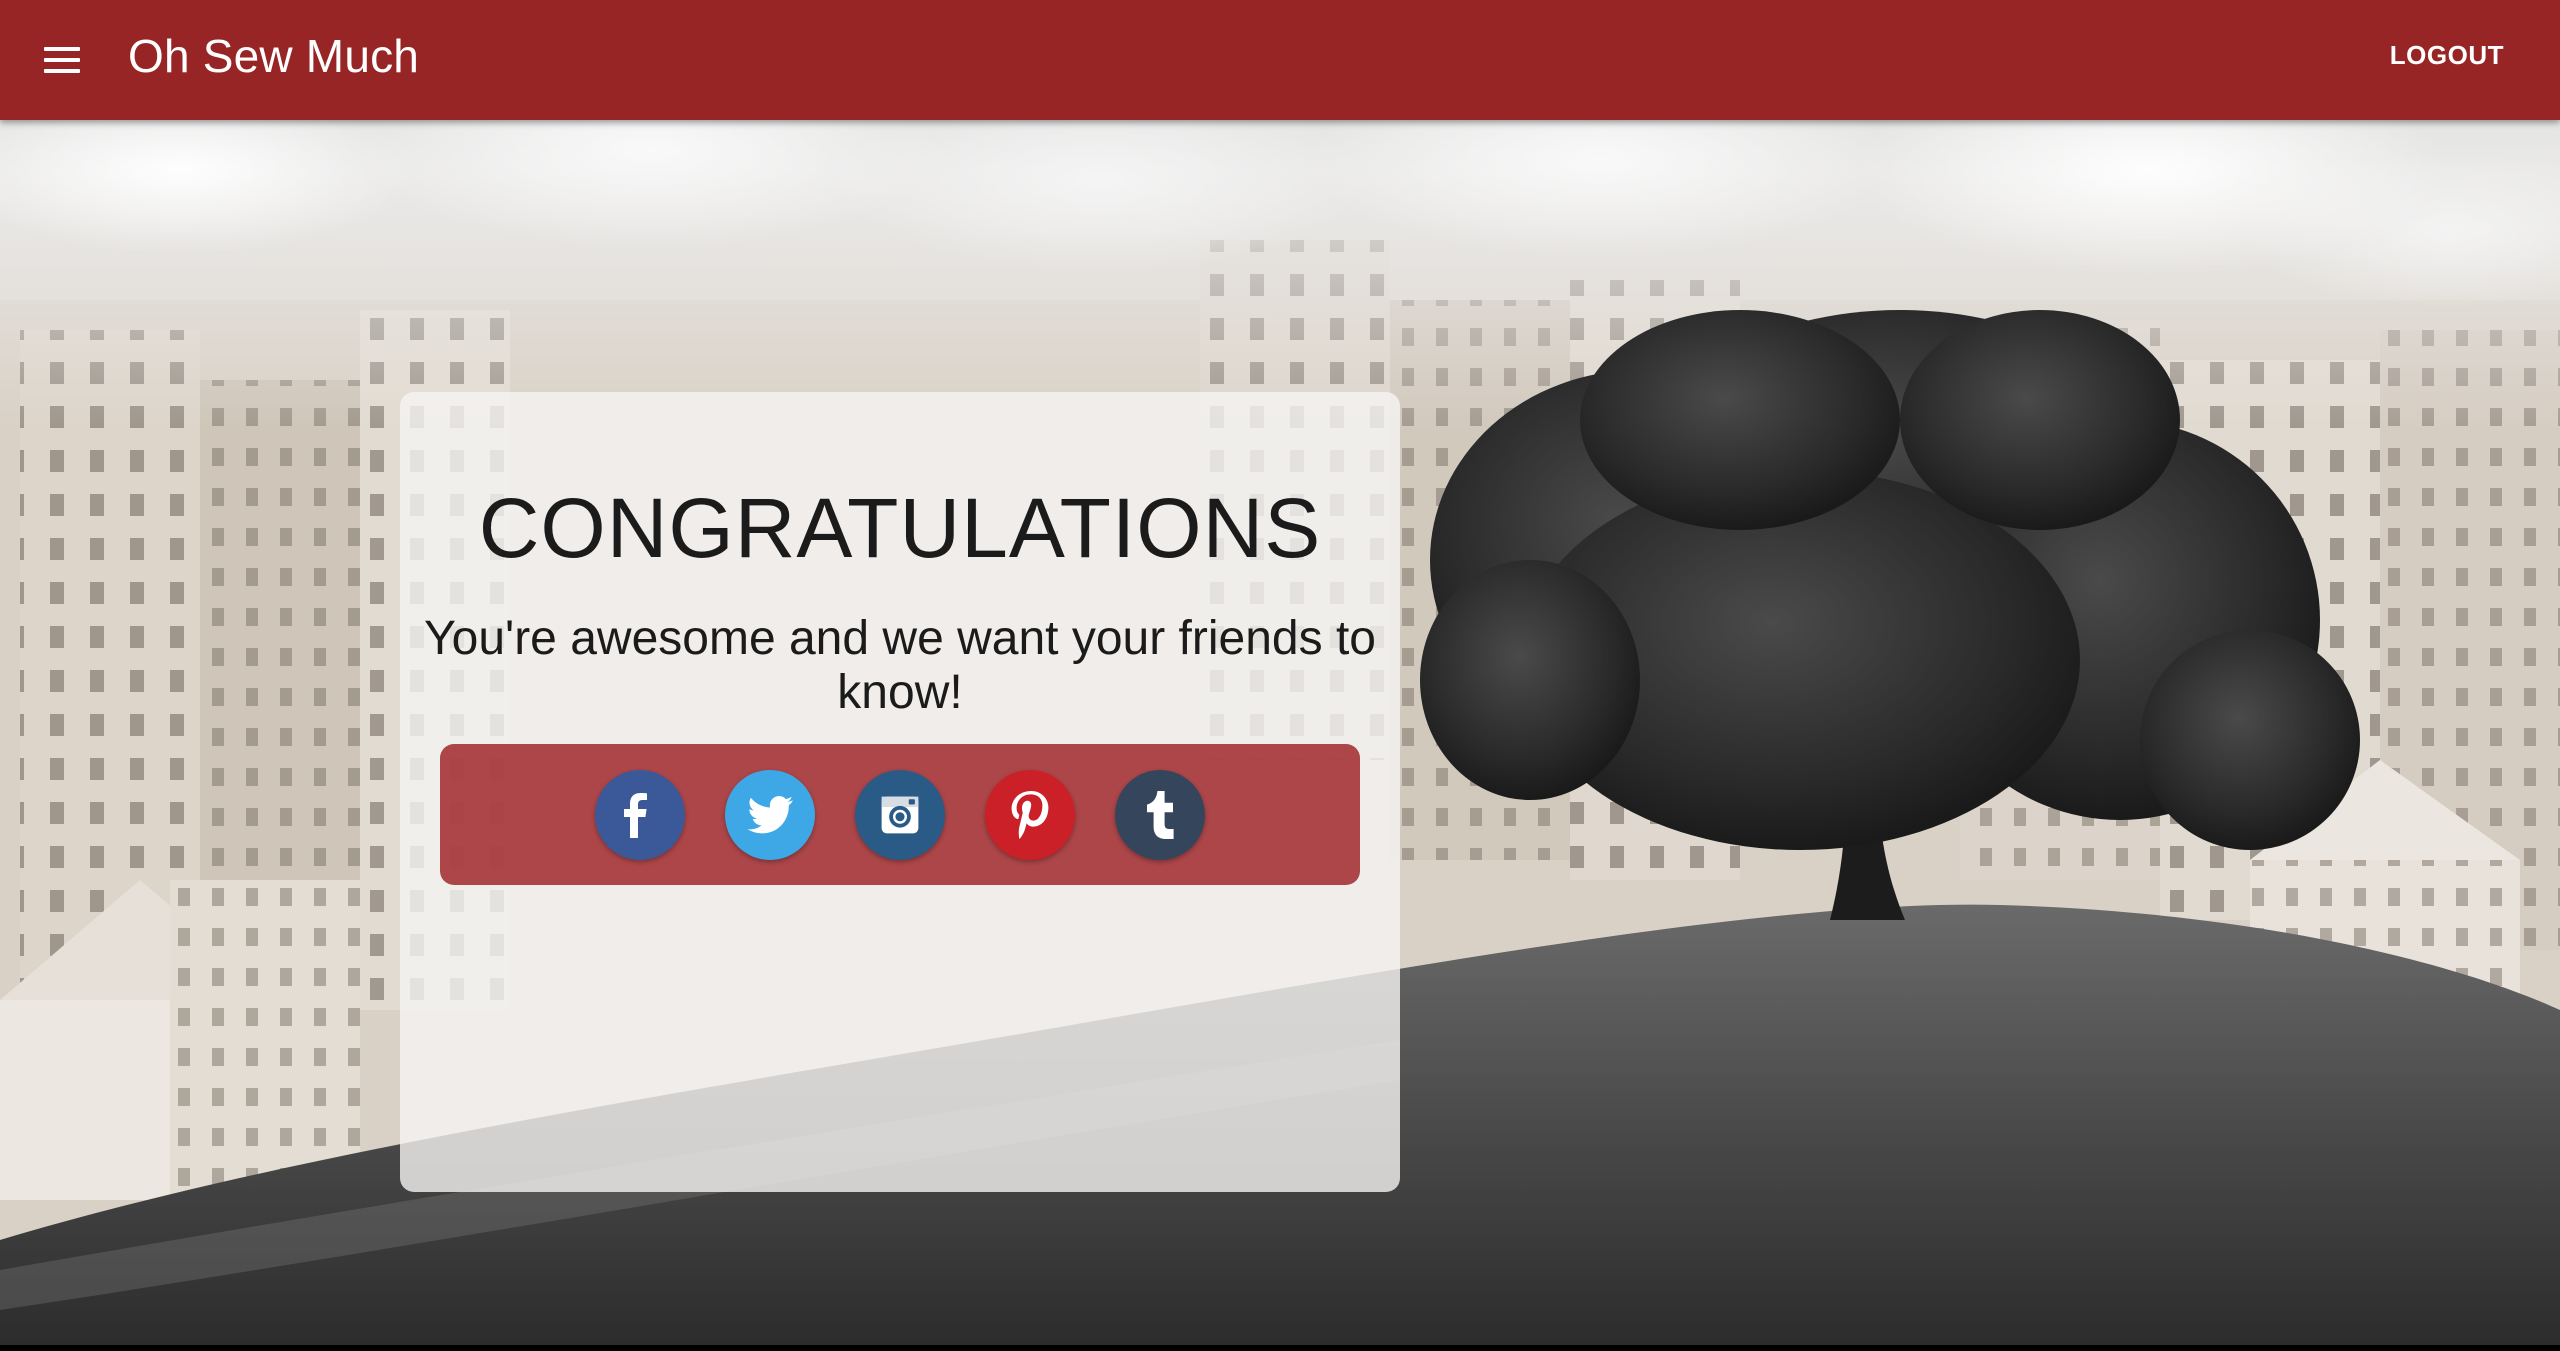 Image resolution: width=2560 pixels, height=1351 pixels. What do you see at coordinates (2447, 55) in the screenshot?
I see `logout-button: LOGOUT` at bounding box center [2447, 55].